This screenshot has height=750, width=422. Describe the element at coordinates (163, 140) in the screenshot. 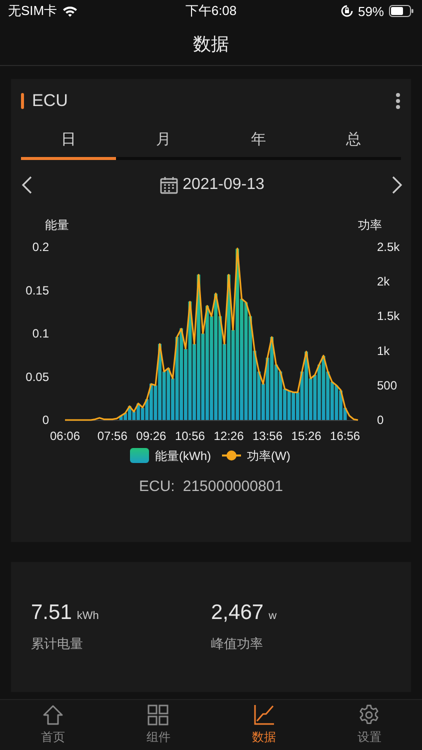

I see `period-tab: 月` at that location.